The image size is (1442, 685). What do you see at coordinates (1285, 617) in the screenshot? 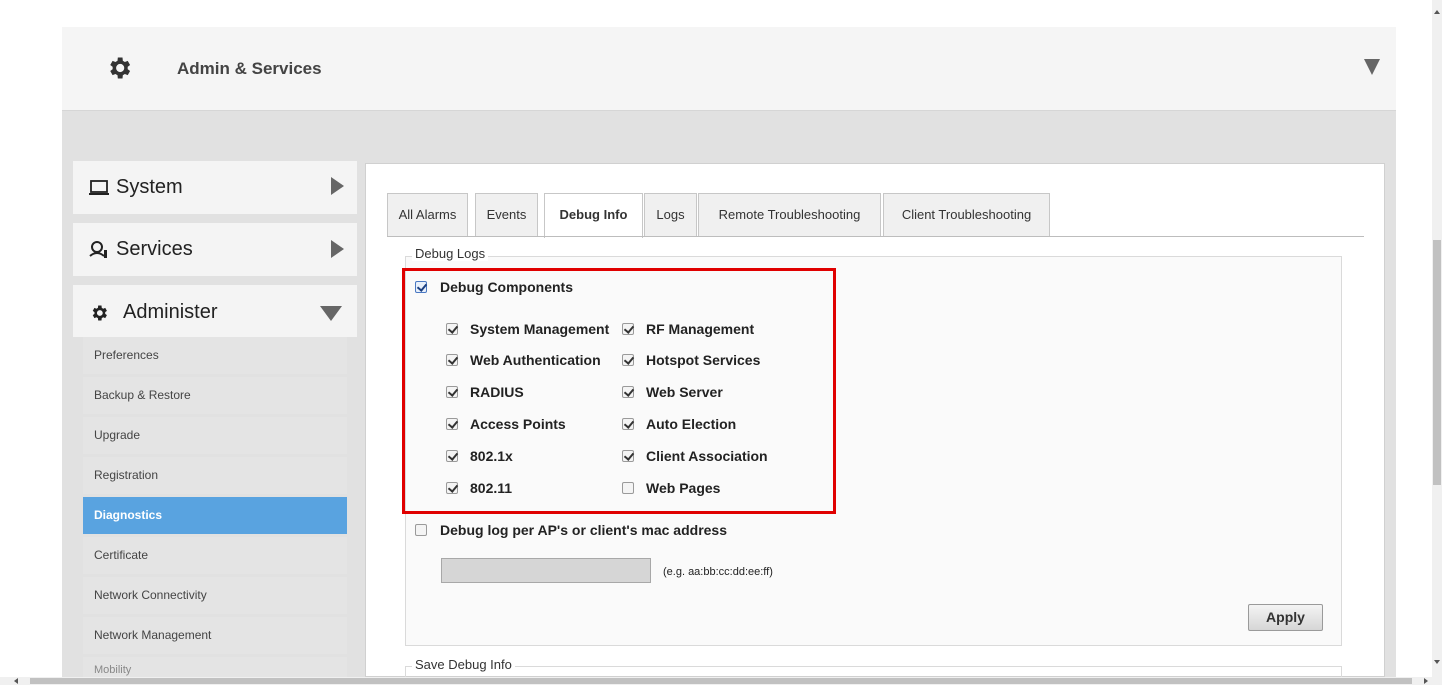
I see `apply-button: Apply` at bounding box center [1285, 617].